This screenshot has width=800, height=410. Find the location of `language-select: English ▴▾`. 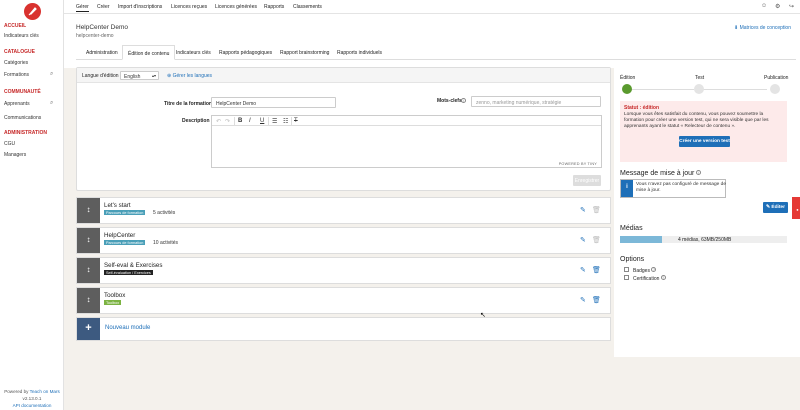

language-select: English ▴▾ is located at coordinates (139, 75).